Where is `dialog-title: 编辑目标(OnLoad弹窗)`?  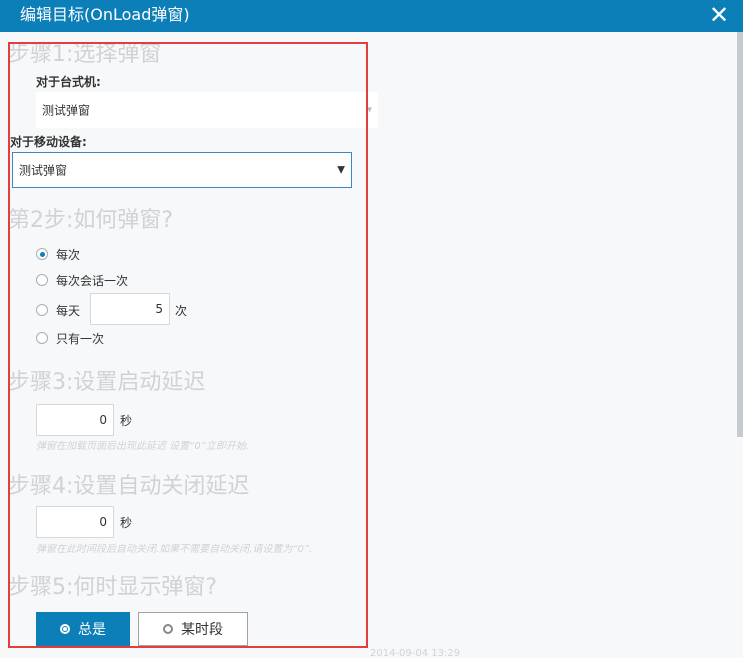 dialog-title: 编辑目标(OnLoad弹窗) is located at coordinates (105, 14).